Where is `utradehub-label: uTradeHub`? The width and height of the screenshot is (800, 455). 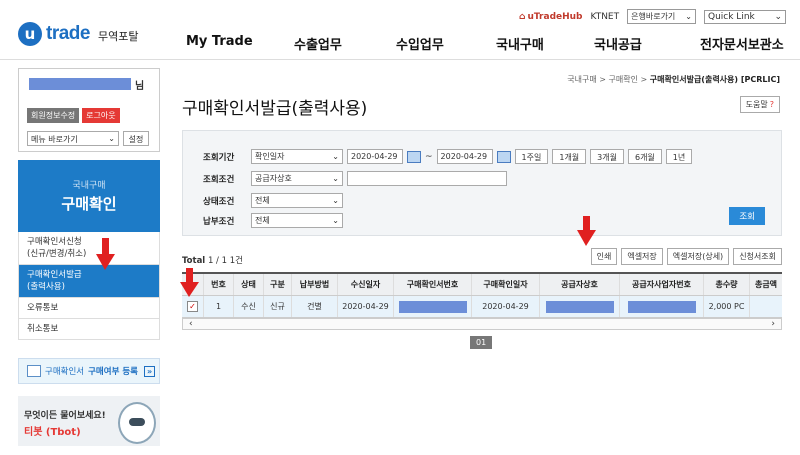
utradehub-label: uTradeHub is located at coordinates (555, 16).